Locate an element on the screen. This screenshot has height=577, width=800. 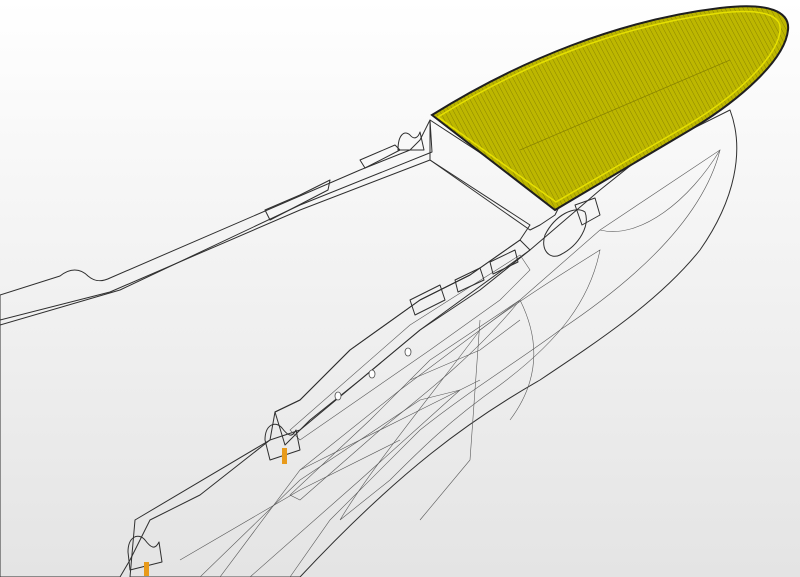
bow-cleat-base is located at coordinates (587, 211).